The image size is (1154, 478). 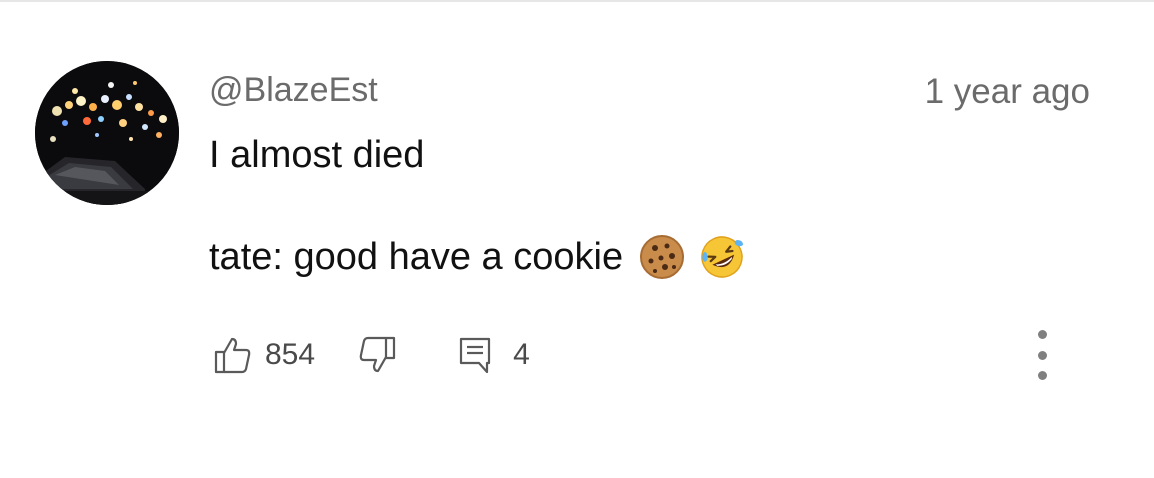 What do you see at coordinates (722, 257) in the screenshot?
I see `rolling-on-floor-laughing-emoji` at bounding box center [722, 257].